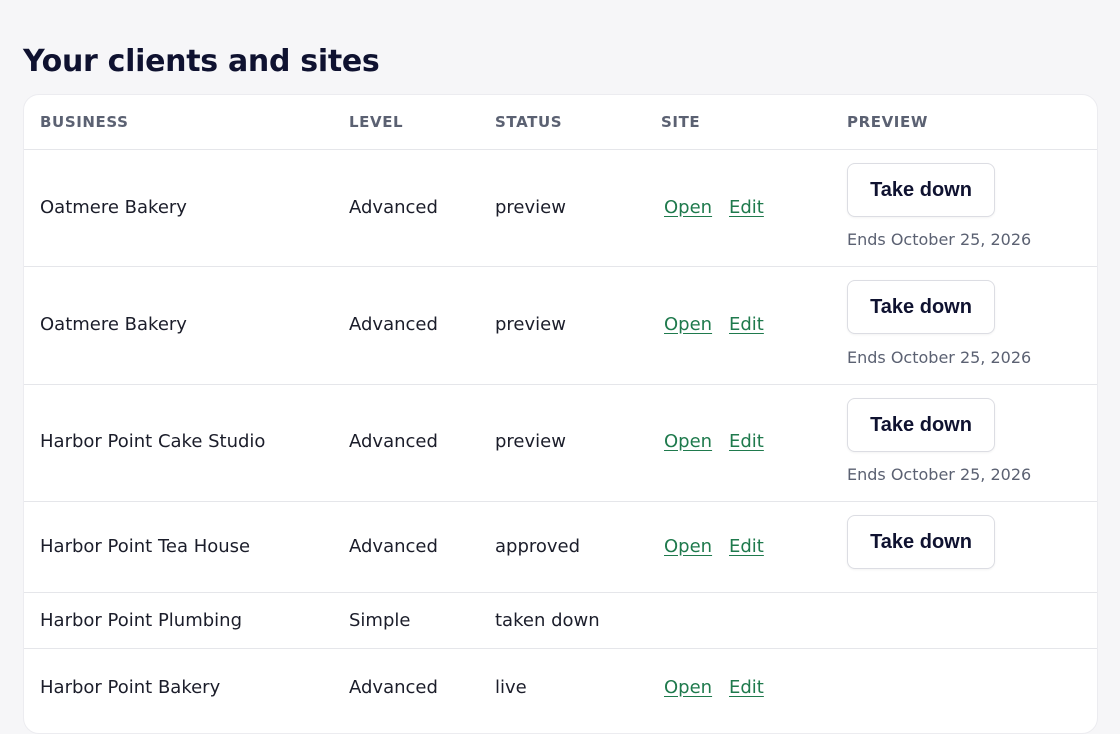  Describe the element at coordinates (529, 122) in the screenshot. I see `column-header-status: STATUS` at that location.